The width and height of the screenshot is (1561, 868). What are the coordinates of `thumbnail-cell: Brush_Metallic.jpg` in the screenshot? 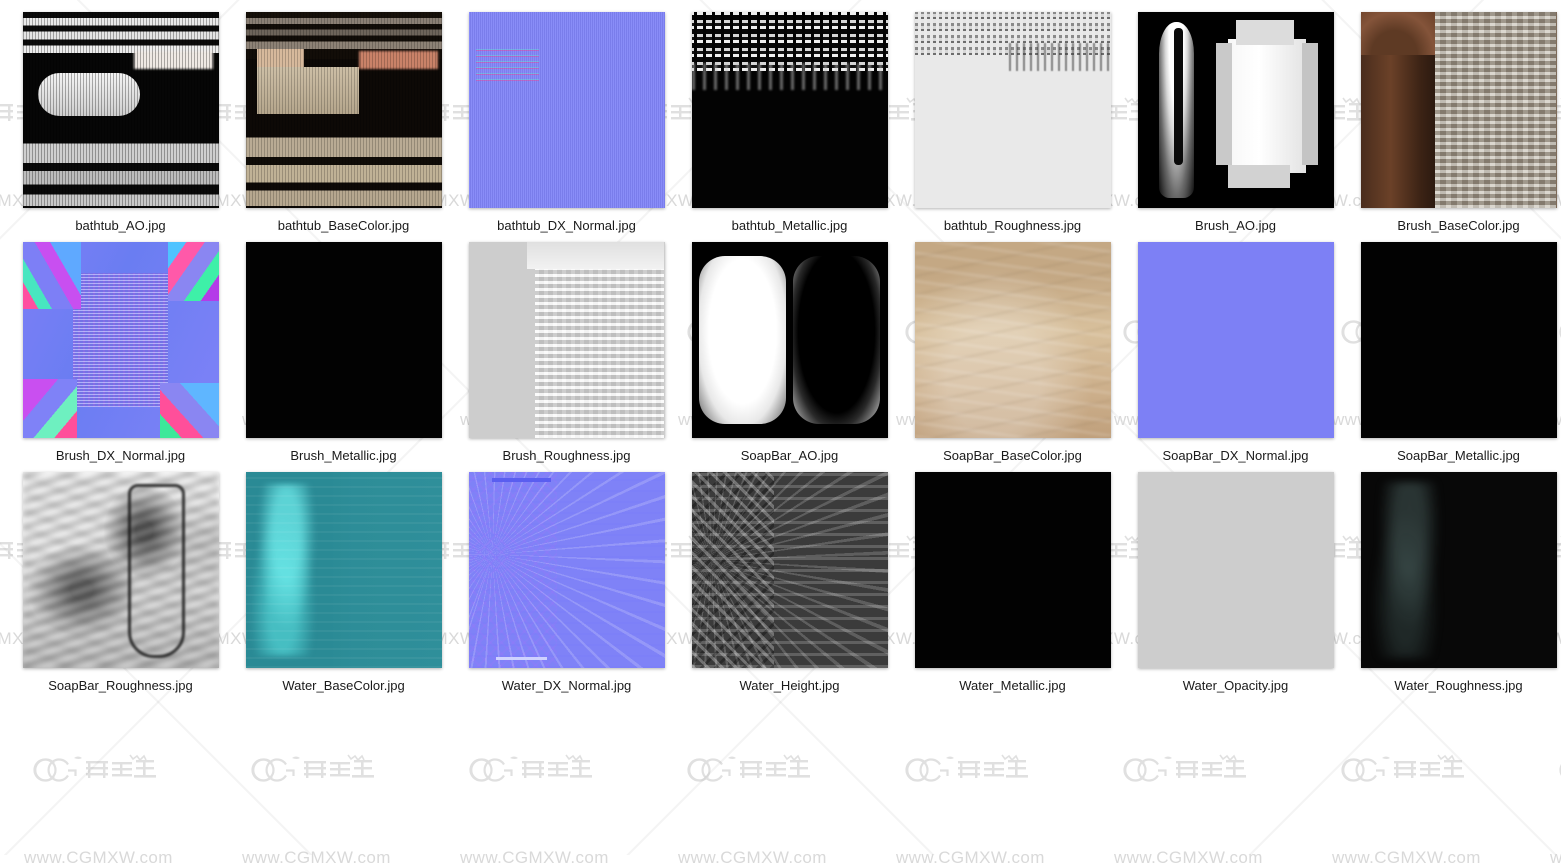 It's located at (343, 353).